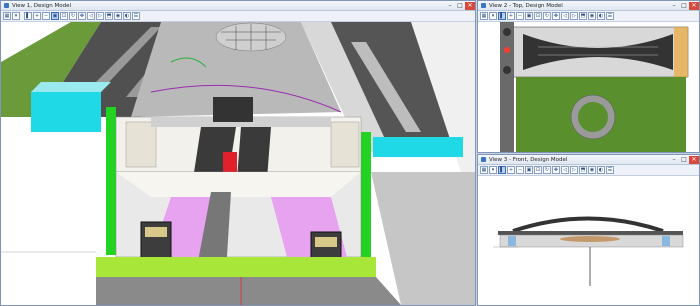  What do you see at coordinates (66, 112) in the screenshot?
I see `cyan-wall-left` at bounding box center [66, 112].